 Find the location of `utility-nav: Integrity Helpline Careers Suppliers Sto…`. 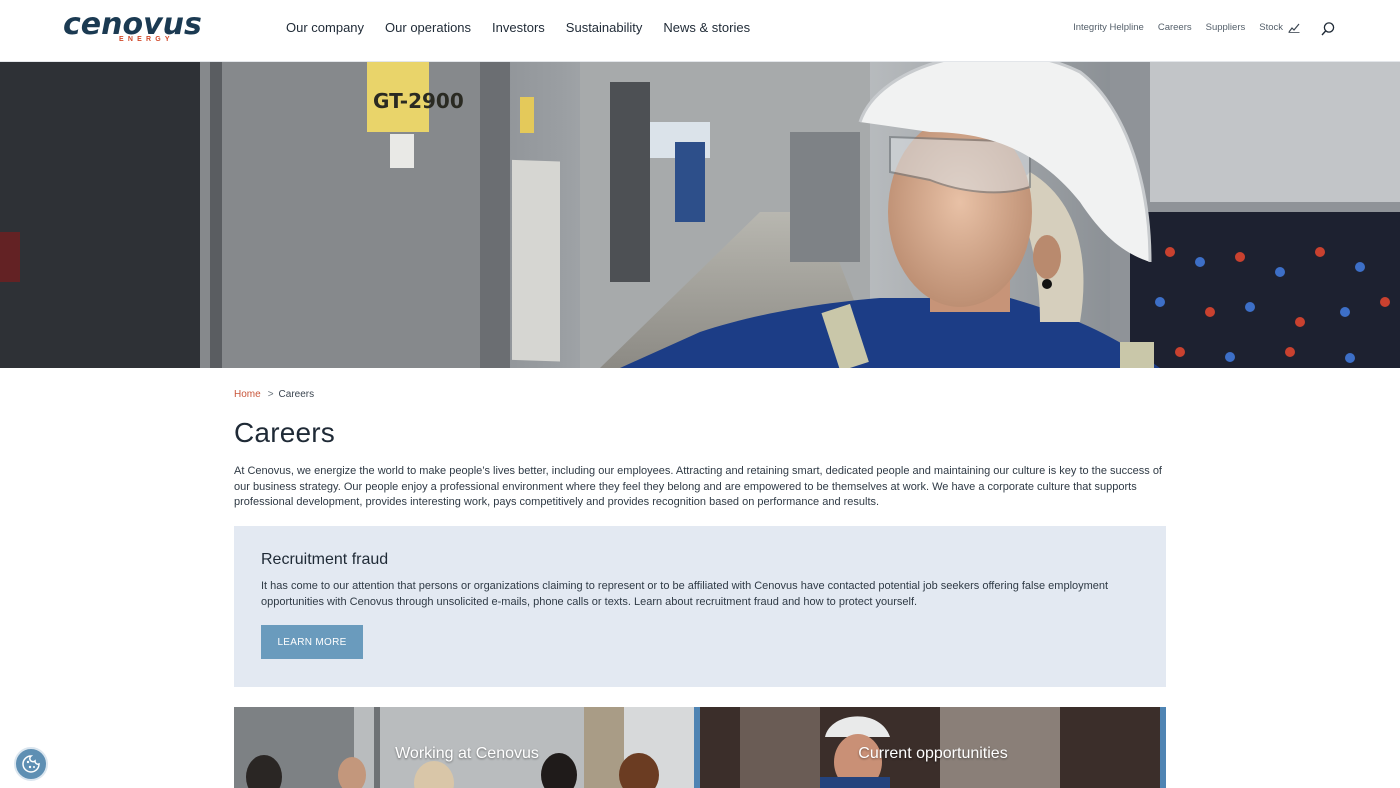

utility-nav: Integrity Helpline Careers Suppliers Sto… is located at coordinates (1203, 27).